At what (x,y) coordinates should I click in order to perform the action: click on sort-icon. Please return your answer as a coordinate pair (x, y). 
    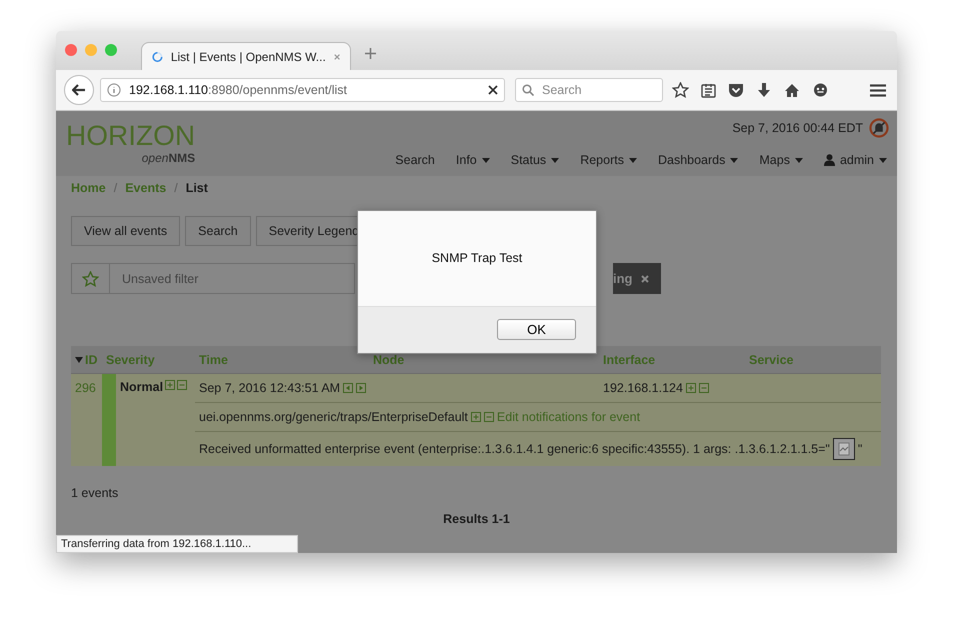
    Looking at the image, I should click on (79, 359).